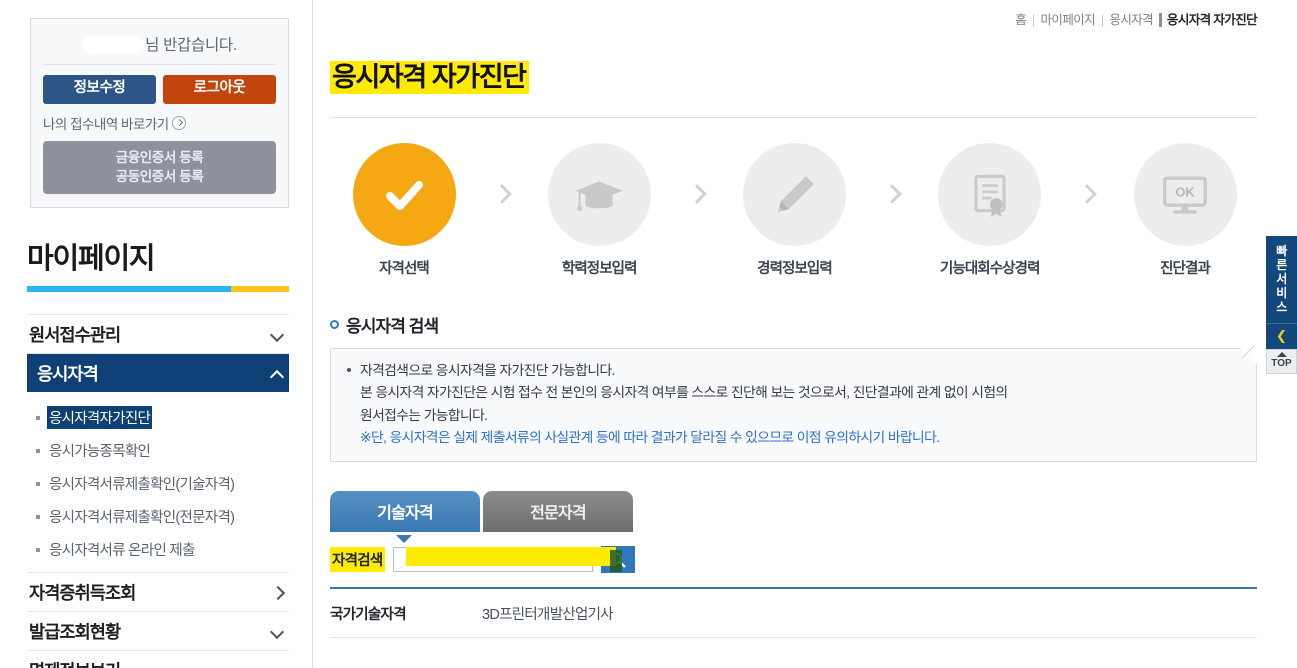 This screenshot has width=1297, height=668. Describe the element at coordinates (1281, 251) in the screenshot. I see `quick-char: 빠` at that location.